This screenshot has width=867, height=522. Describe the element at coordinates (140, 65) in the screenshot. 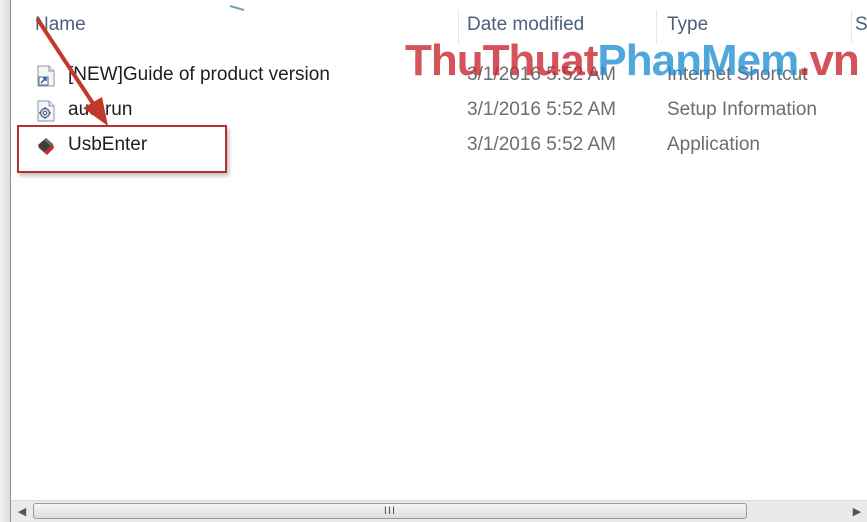

I see `annotation-arrow-icon` at that location.